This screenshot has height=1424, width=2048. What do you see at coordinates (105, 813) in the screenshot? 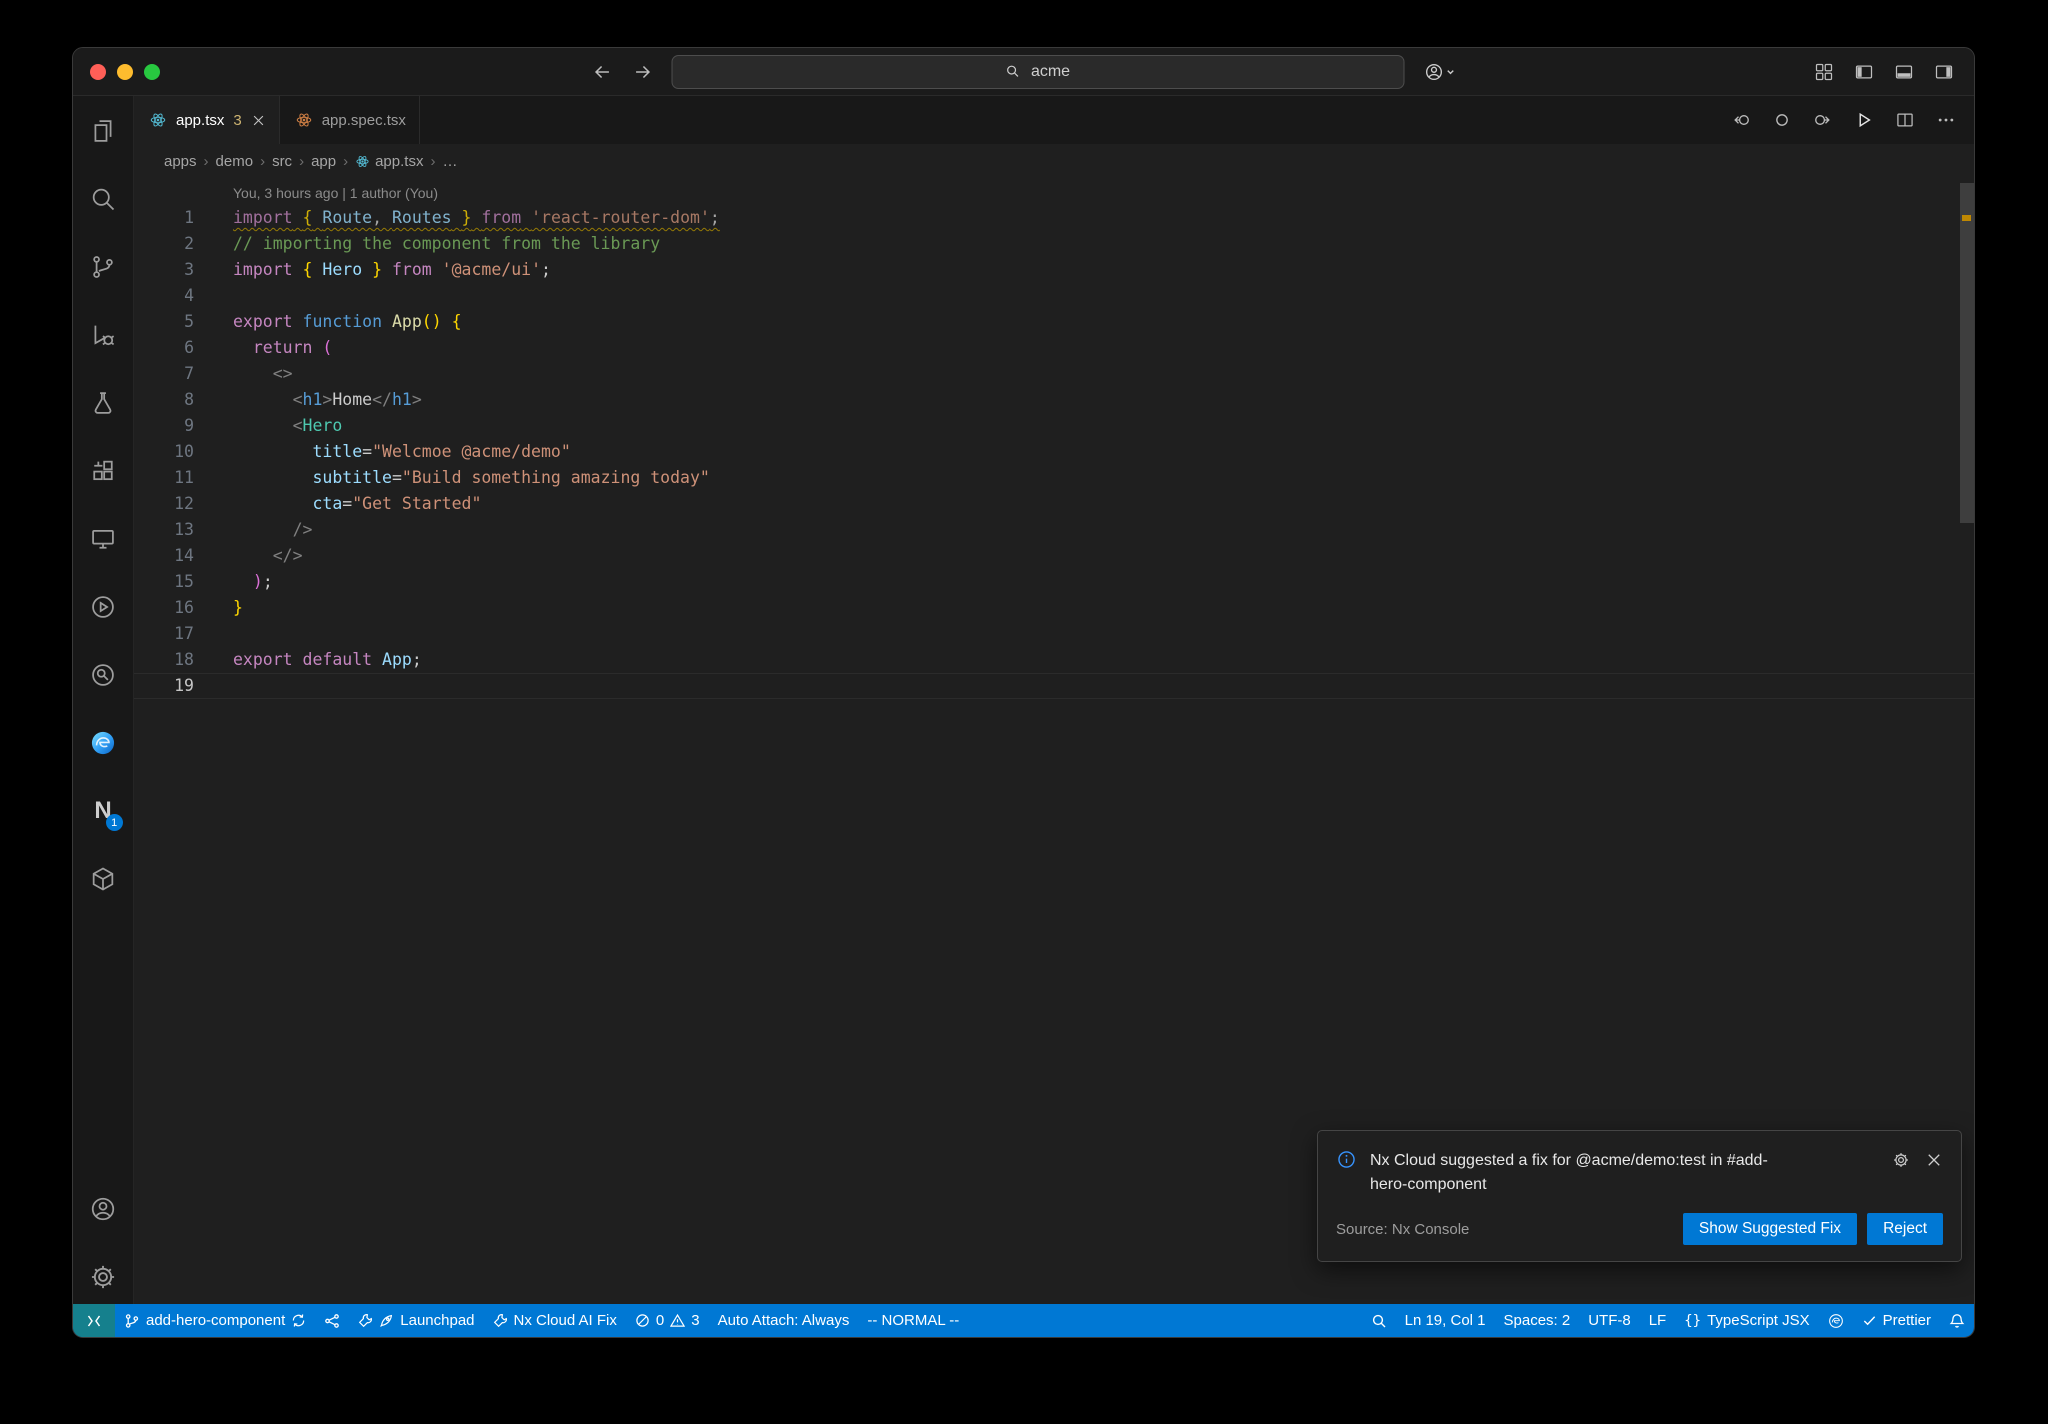
I see `nx-console-icon: N1` at bounding box center [105, 813].